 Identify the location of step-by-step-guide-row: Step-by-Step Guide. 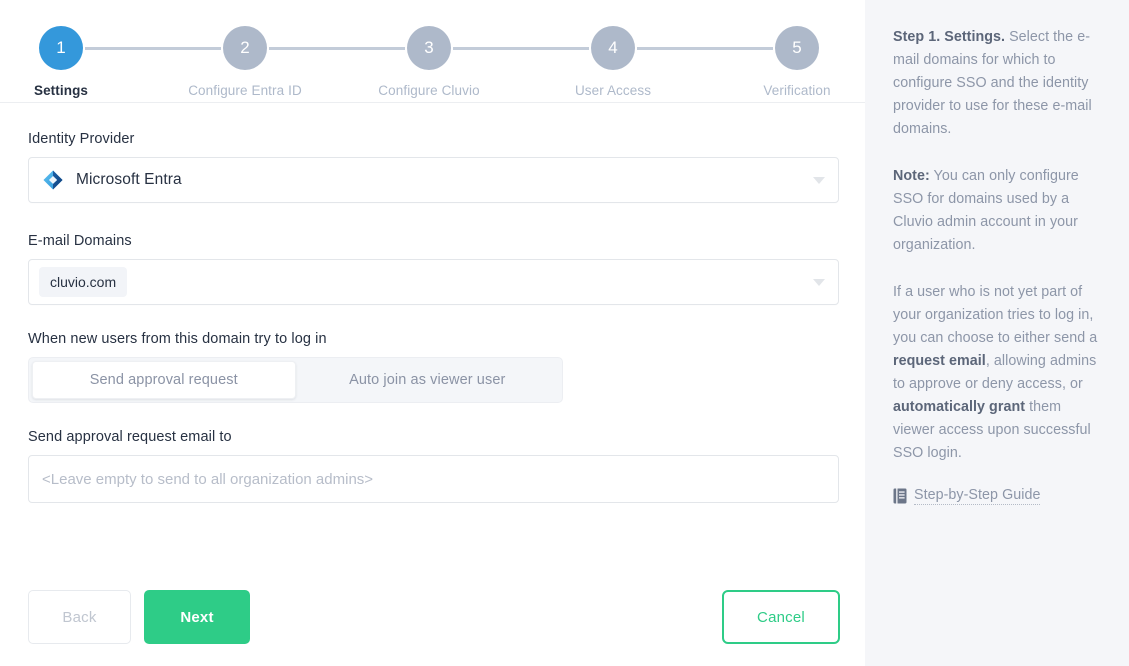
(967, 496).